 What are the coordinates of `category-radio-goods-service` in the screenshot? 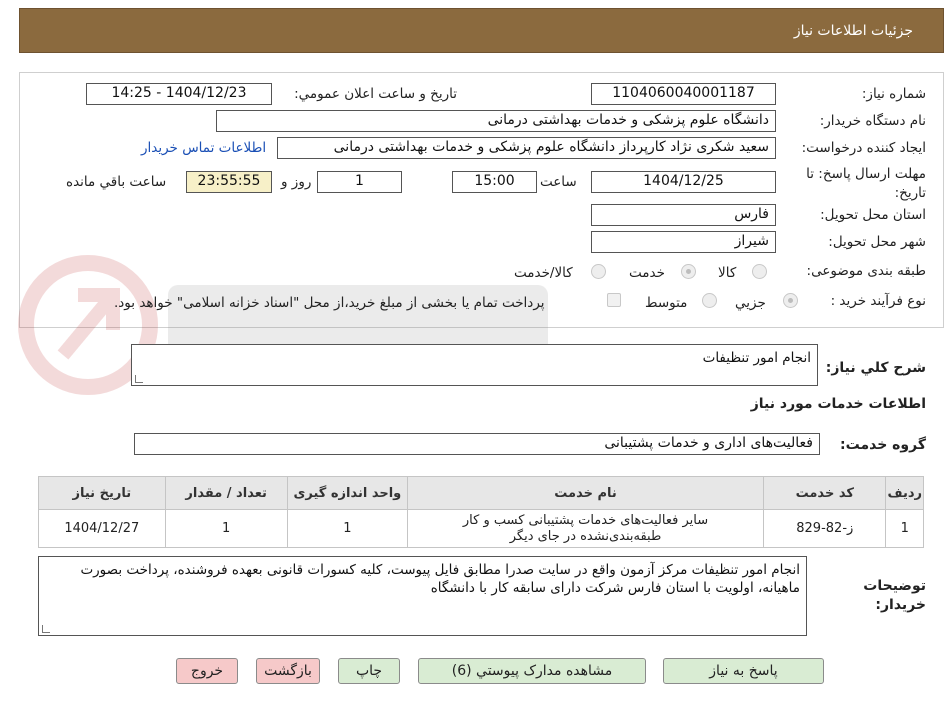 It's located at (598, 271).